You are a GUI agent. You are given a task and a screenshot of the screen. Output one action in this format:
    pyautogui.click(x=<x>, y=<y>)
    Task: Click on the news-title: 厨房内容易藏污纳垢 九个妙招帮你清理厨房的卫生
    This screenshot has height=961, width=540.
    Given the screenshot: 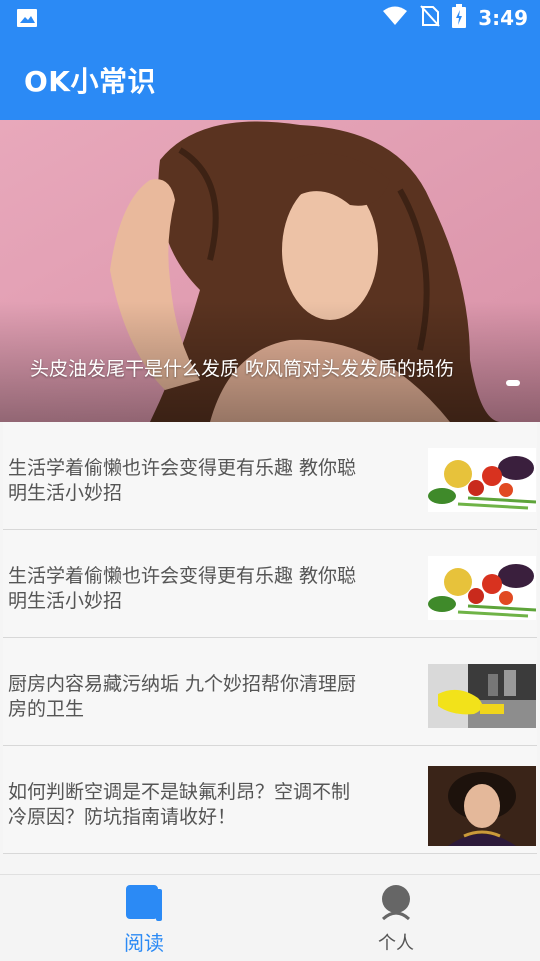 What is the action you would take?
    pyautogui.click(x=182, y=696)
    